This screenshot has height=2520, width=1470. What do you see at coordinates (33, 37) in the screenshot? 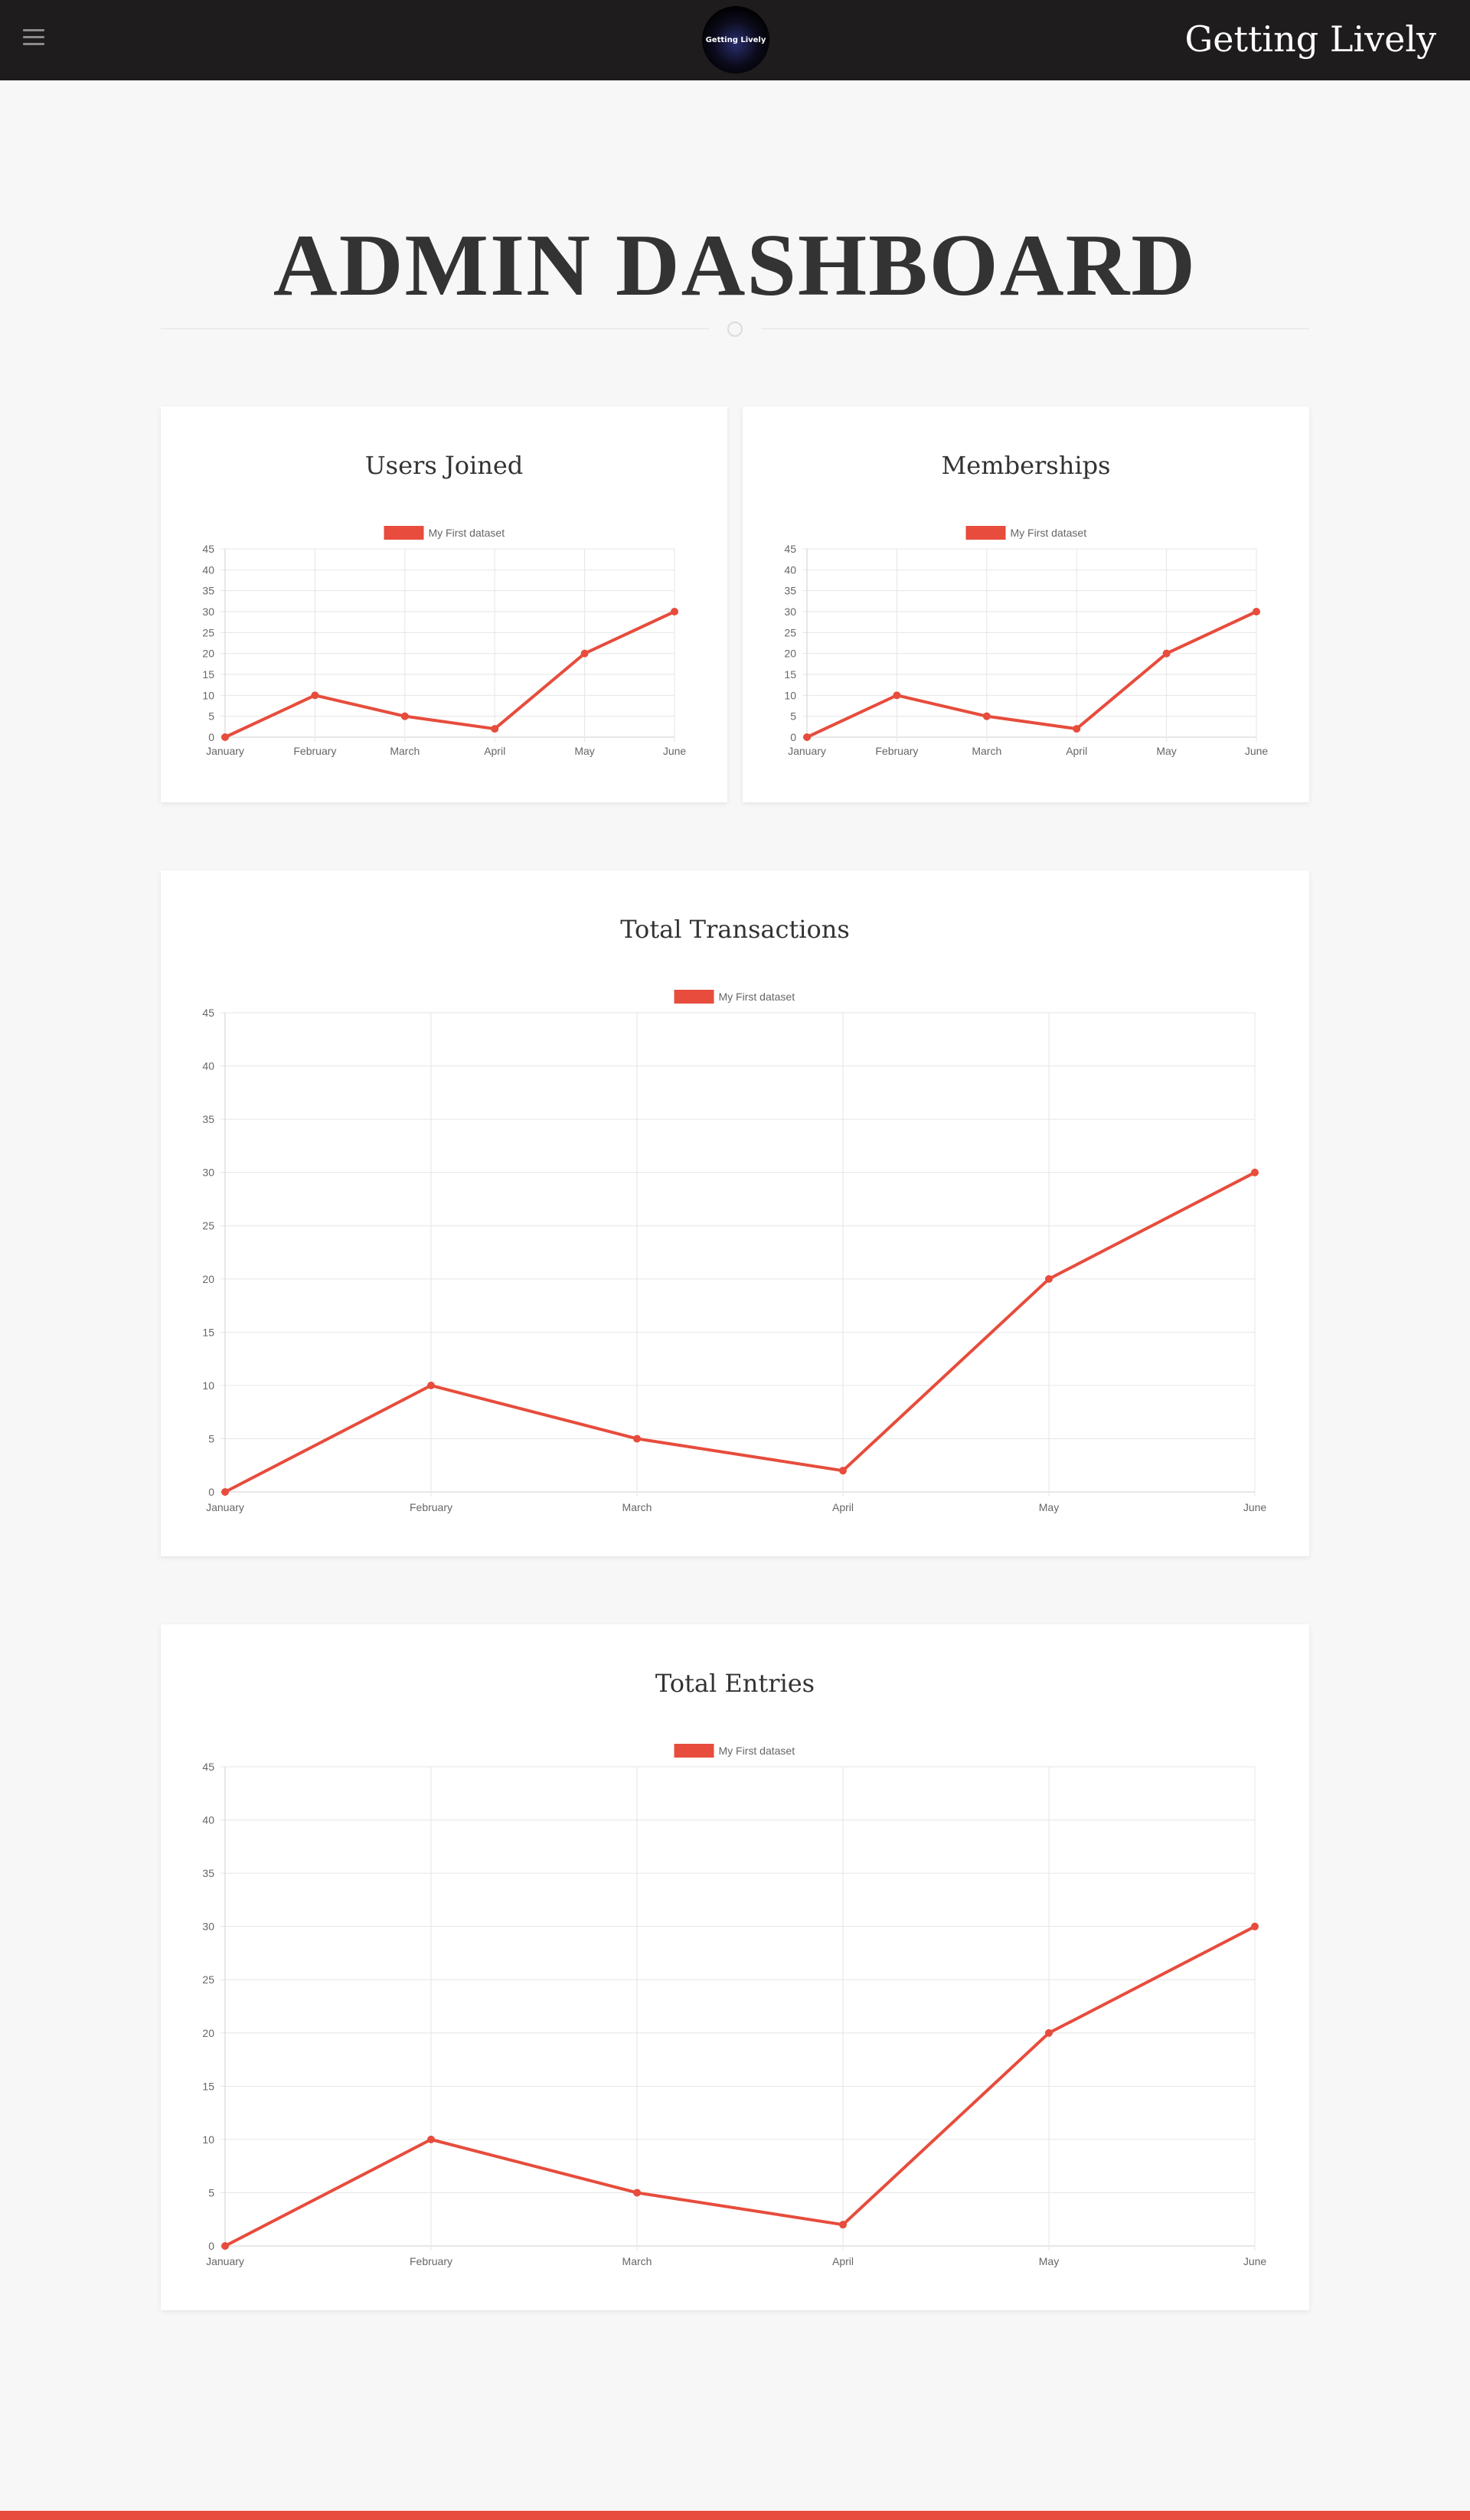
I see `hamburger-icon` at bounding box center [33, 37].